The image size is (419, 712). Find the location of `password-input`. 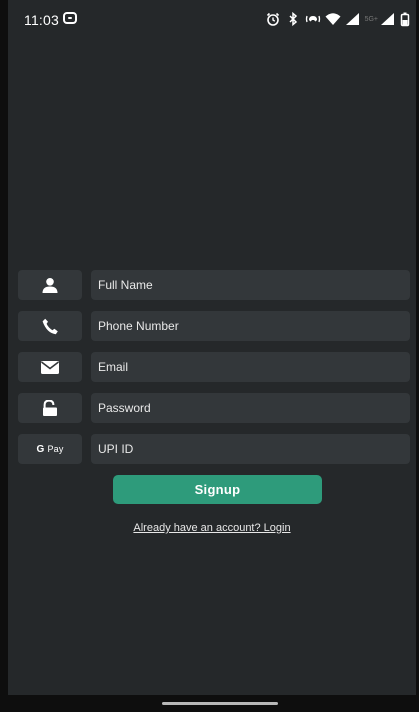

password-input is located at coordinates (250, 408).